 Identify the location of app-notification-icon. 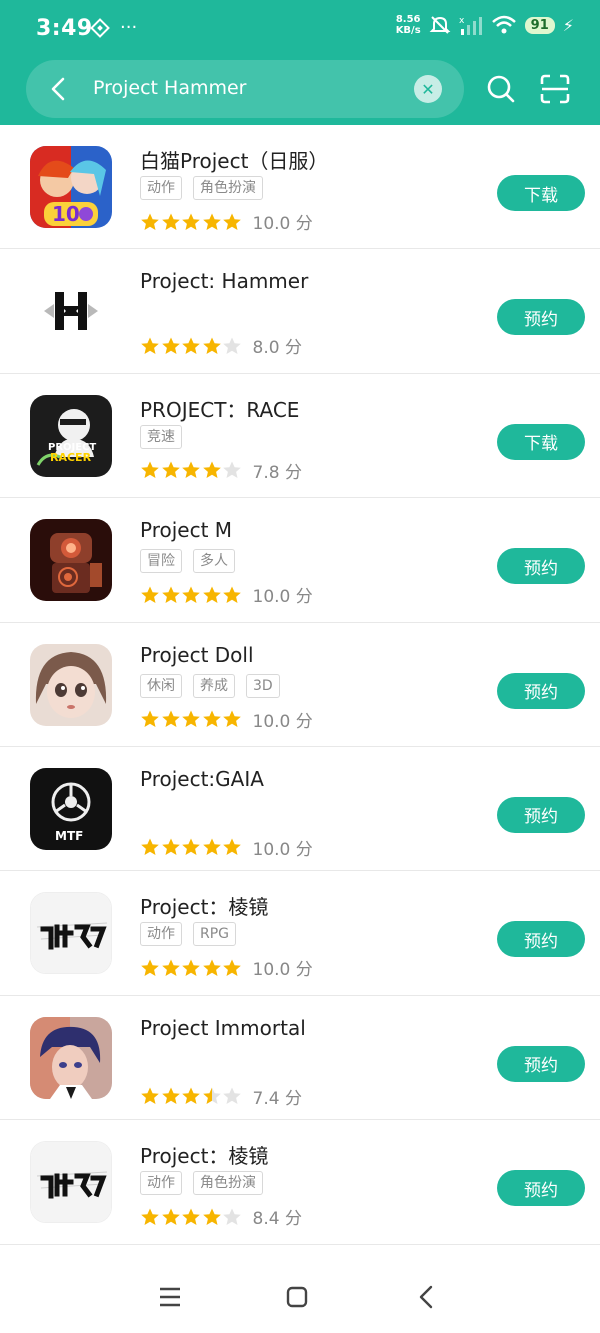
(100, 28).